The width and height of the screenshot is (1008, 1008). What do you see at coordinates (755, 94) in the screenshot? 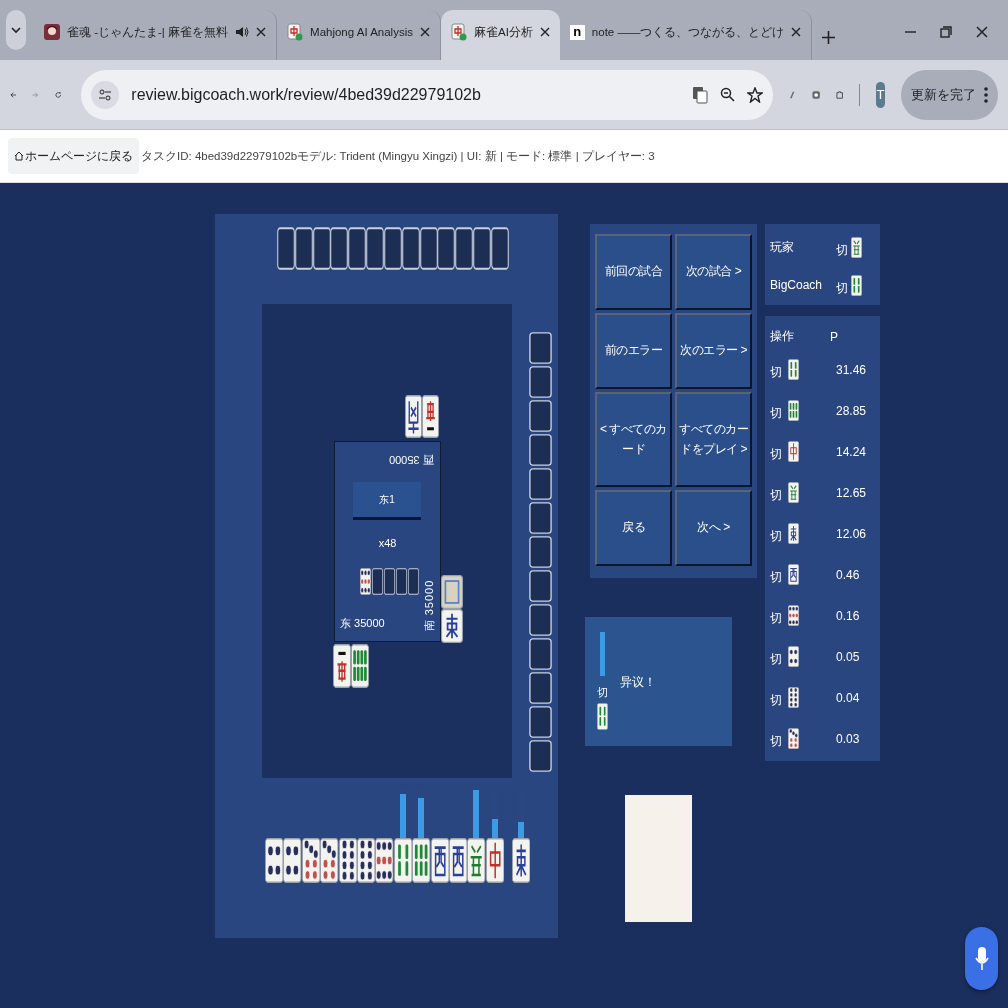
I see `star-icon` at bounding box center [755, 94].